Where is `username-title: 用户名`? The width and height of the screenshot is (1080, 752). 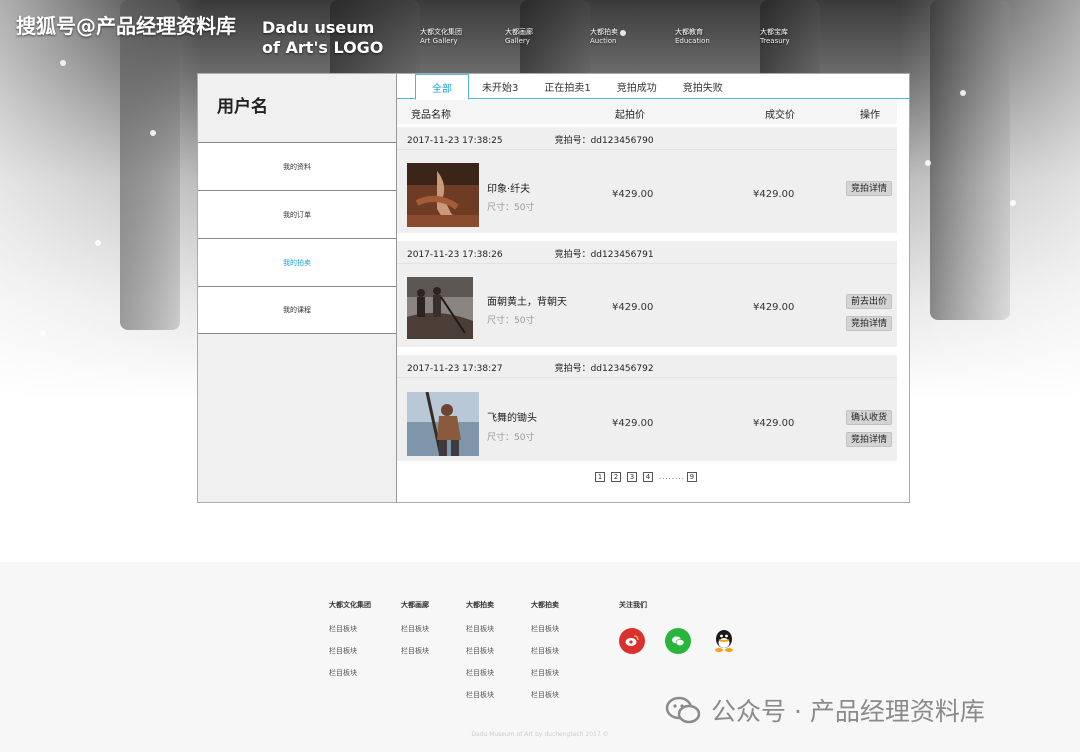 username-title: 用户名 is located at coordinates (242, 107).